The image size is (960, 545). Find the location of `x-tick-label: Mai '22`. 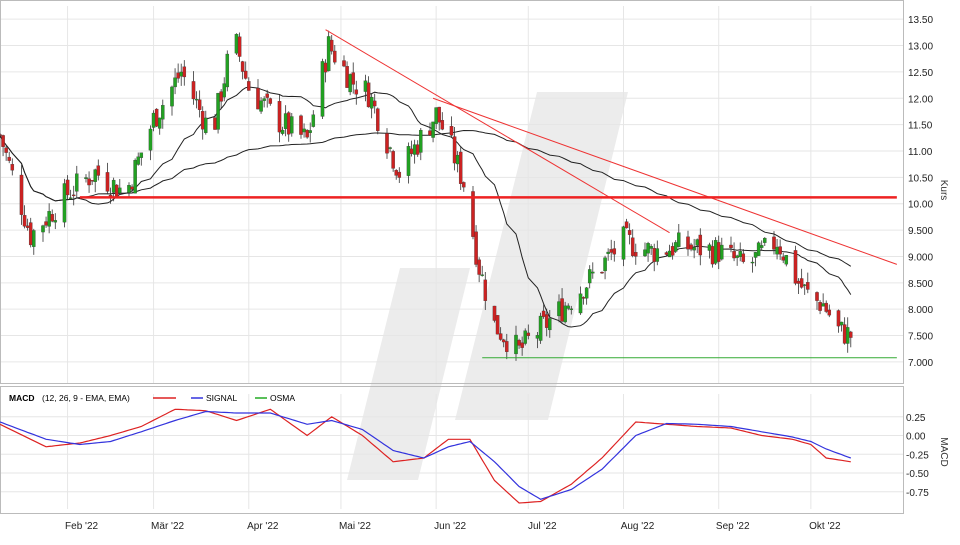

x-tick-label: Mai '22 is located at coordinates (355, 526).